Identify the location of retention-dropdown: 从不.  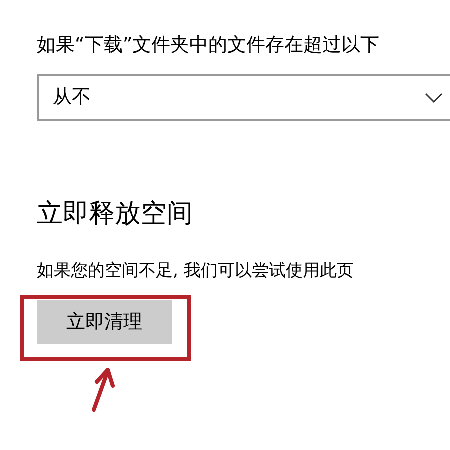
(243, 97).